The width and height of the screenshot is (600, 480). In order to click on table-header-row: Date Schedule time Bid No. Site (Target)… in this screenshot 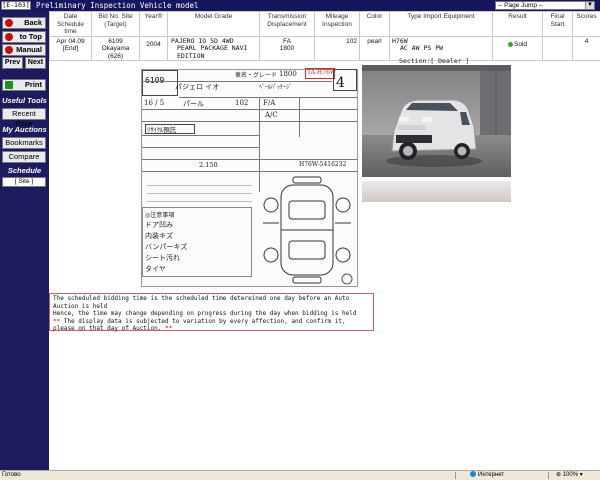, I will do `click(324, 24)`.